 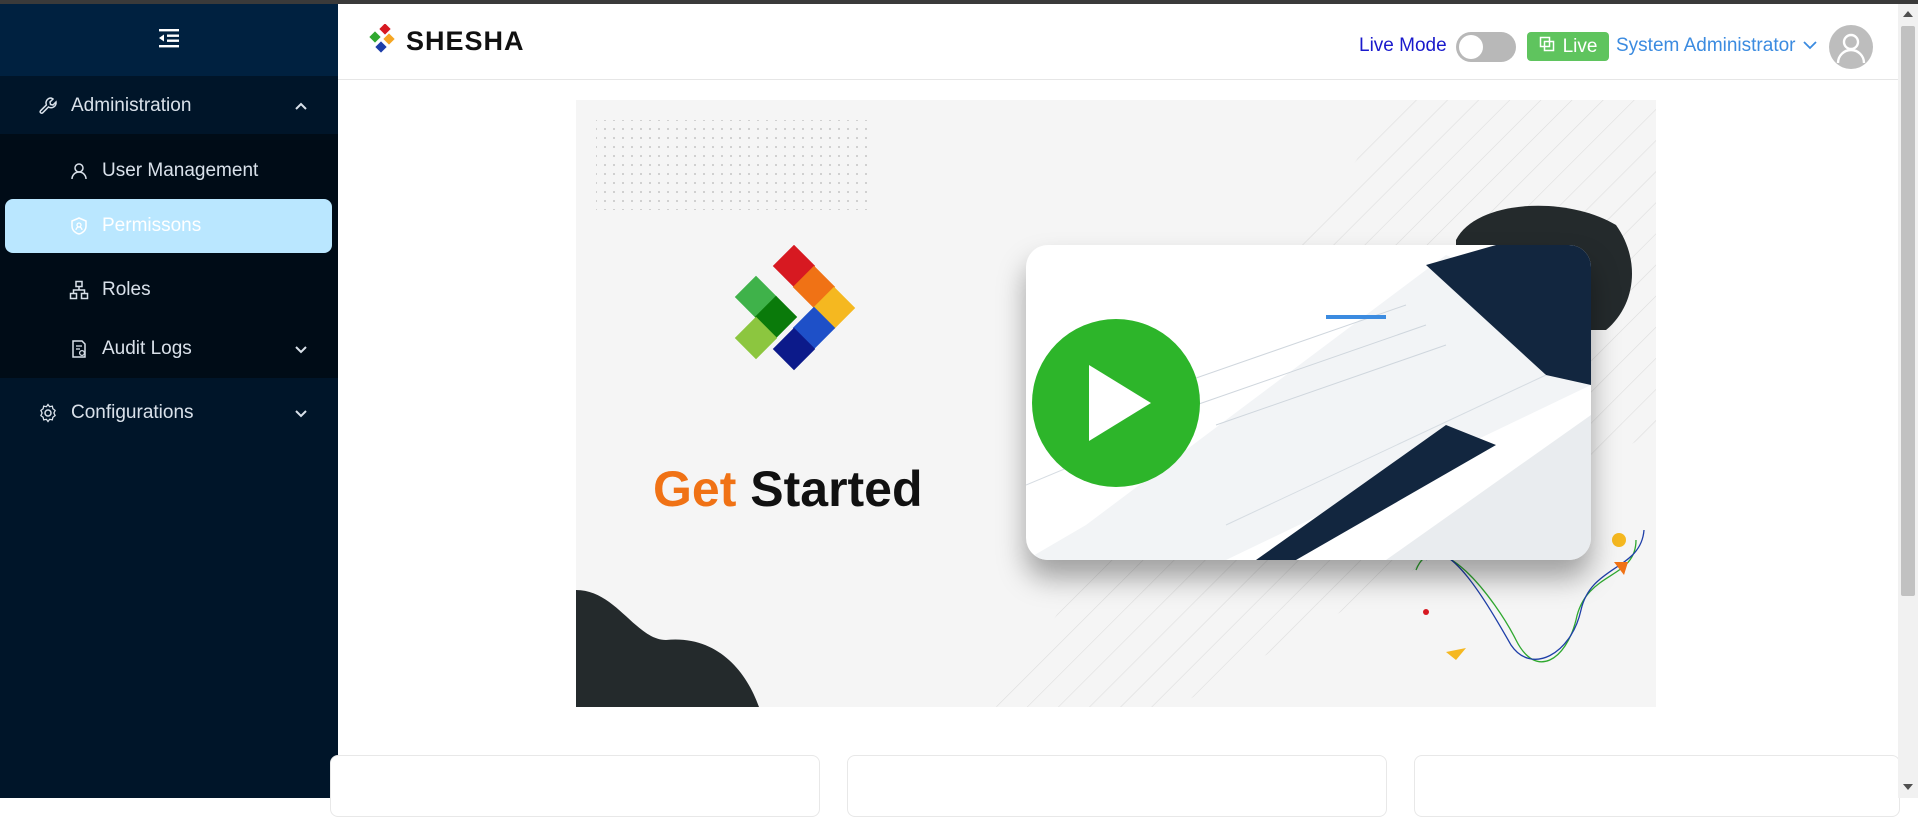 What do you see at coordinates (48, 106) in the screenshot?
I see `wrench-icon` at bounding box center [48, 106].